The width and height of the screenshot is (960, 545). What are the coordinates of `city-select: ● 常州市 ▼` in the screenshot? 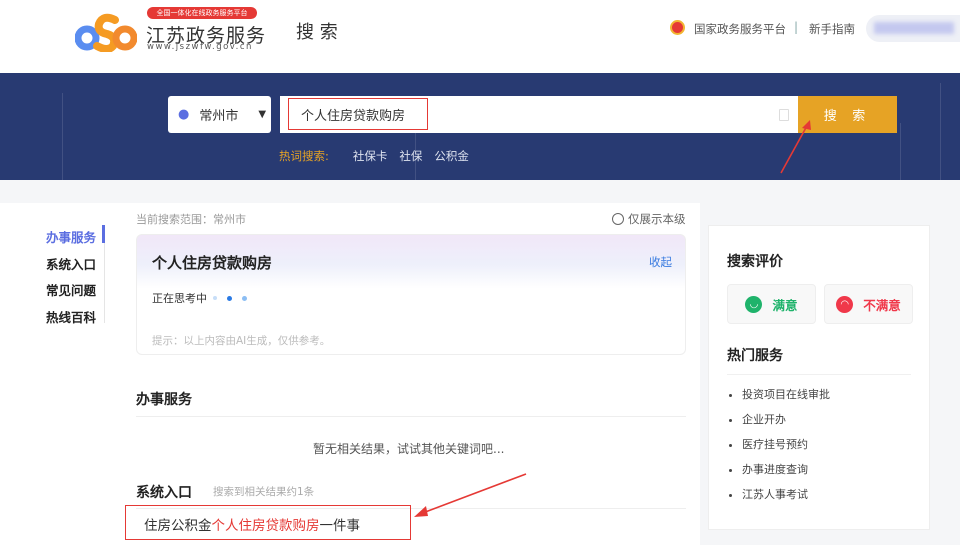 It's located at (219, 114).